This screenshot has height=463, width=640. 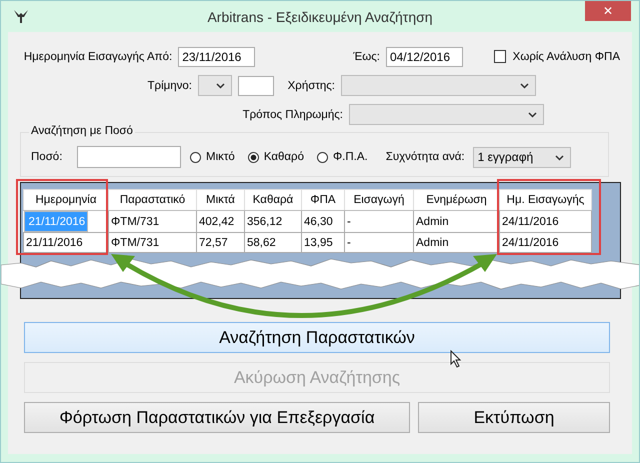 What do you see at coordinates (273, 221) in the screenshot?
I see `table-cell: 356,12` at bounding box center [273, 221].